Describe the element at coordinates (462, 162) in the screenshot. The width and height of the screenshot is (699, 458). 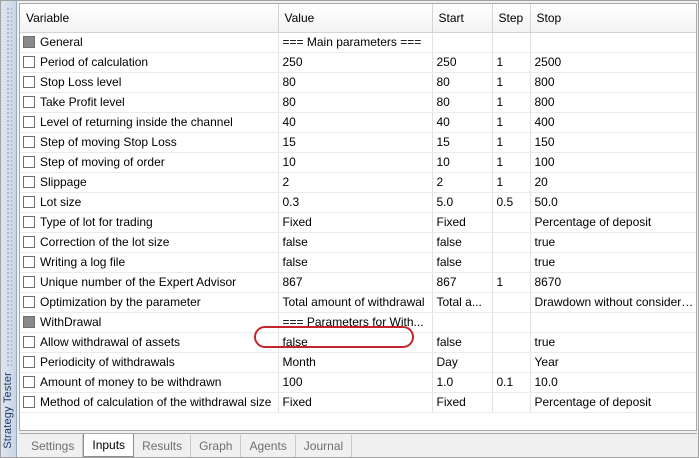
I see `start-cell: 10` at that location.